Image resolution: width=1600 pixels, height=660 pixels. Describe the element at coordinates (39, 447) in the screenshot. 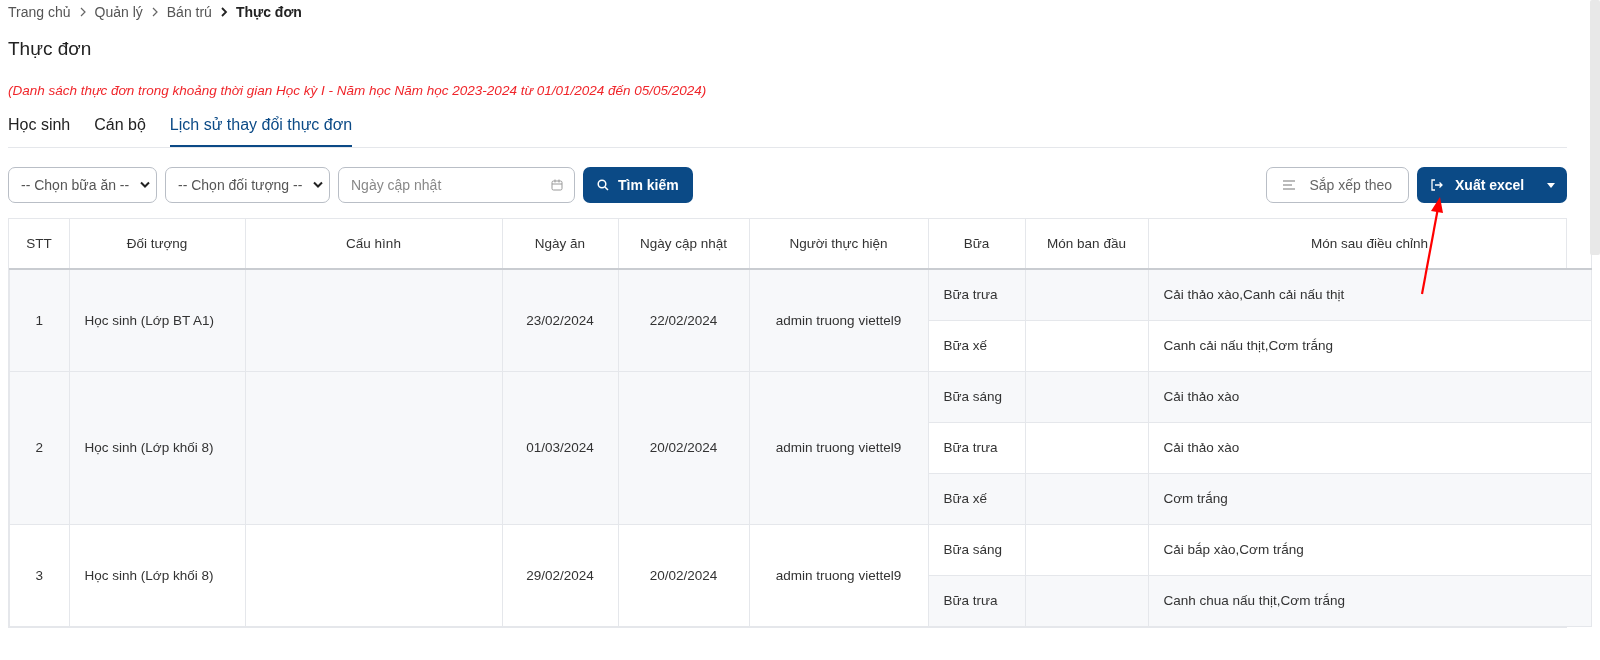

I see `table-cell: 2` at that location.